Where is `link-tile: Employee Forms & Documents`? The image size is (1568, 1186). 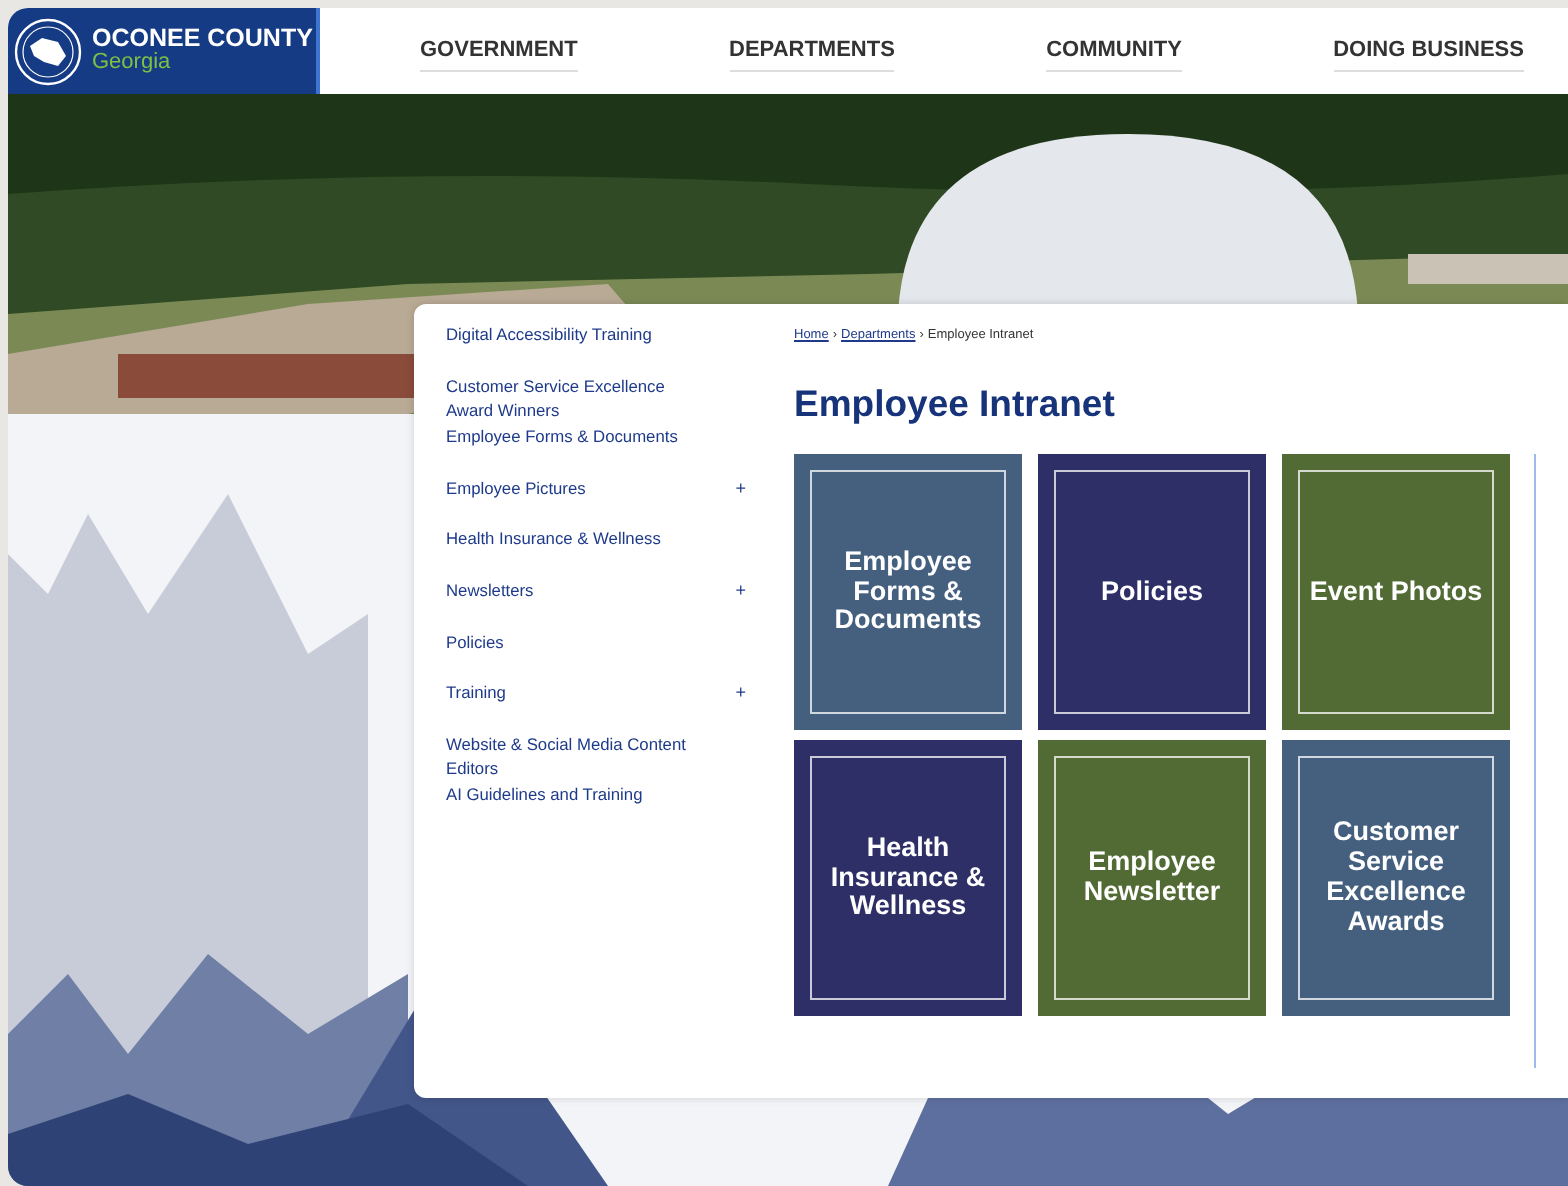
link-tile: Employee Forms & Documents is located at coordinates (908, 592).